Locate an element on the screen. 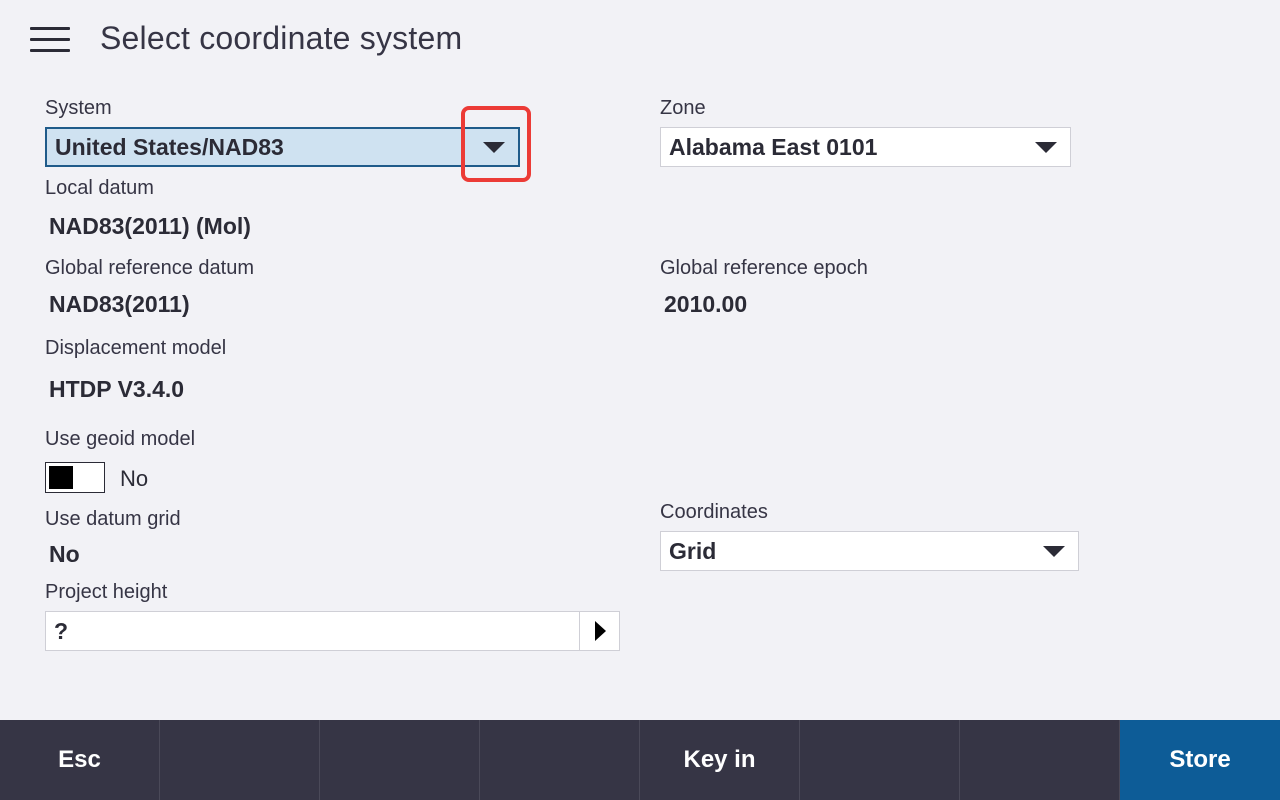  zone-dropdown: Alabama East 0101 is located at coordinates (865, 147).